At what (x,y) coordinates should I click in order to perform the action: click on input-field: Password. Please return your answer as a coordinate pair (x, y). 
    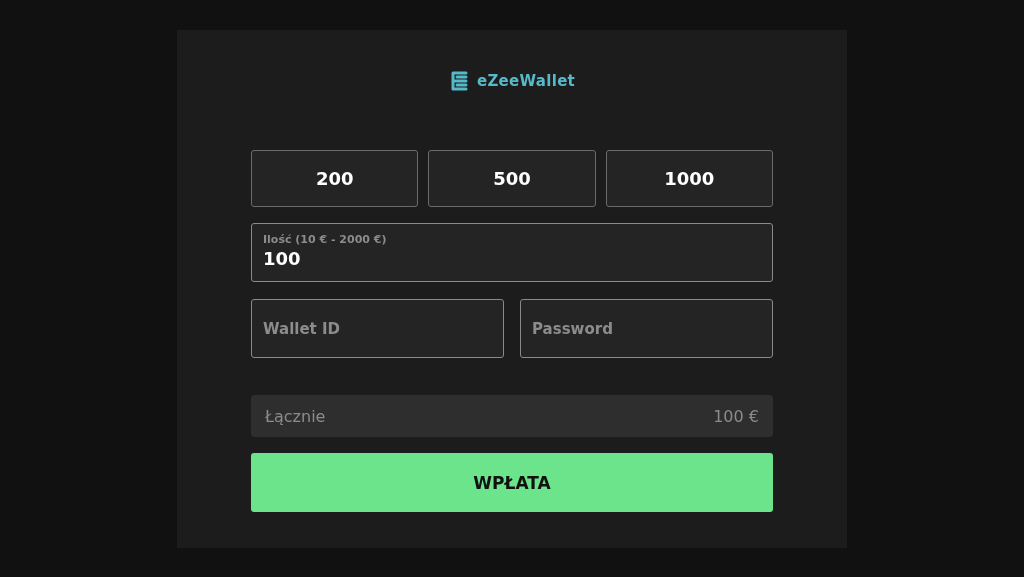
    Looking at the image, I should click on (646, 328).